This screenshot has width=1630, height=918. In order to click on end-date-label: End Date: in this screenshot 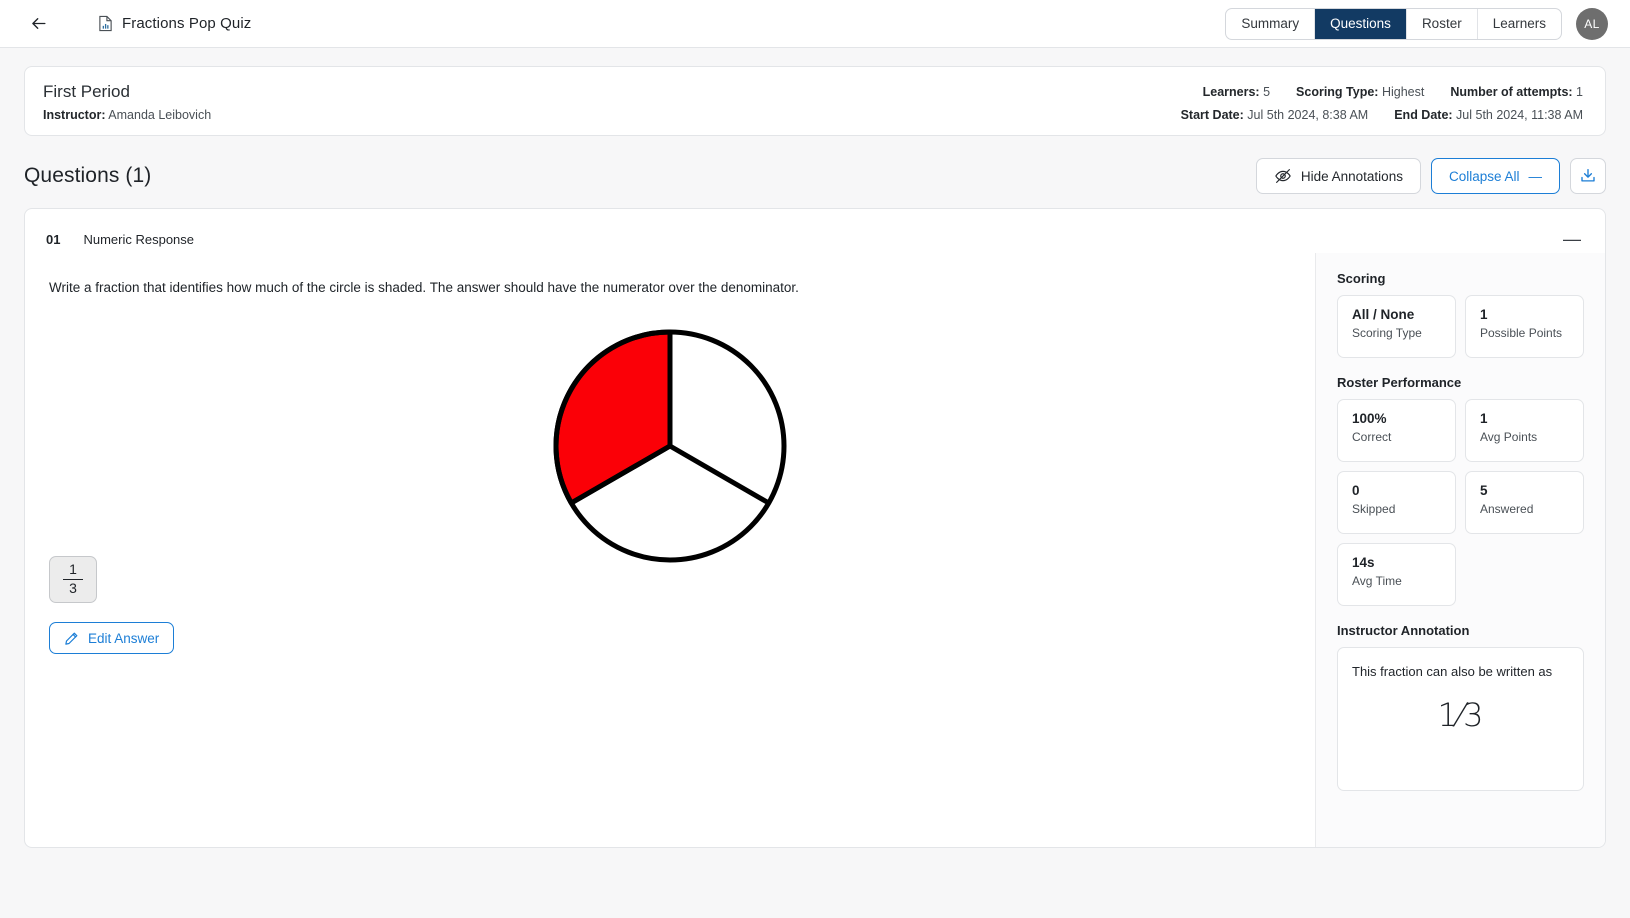, I will do `click(1423, 115)`.